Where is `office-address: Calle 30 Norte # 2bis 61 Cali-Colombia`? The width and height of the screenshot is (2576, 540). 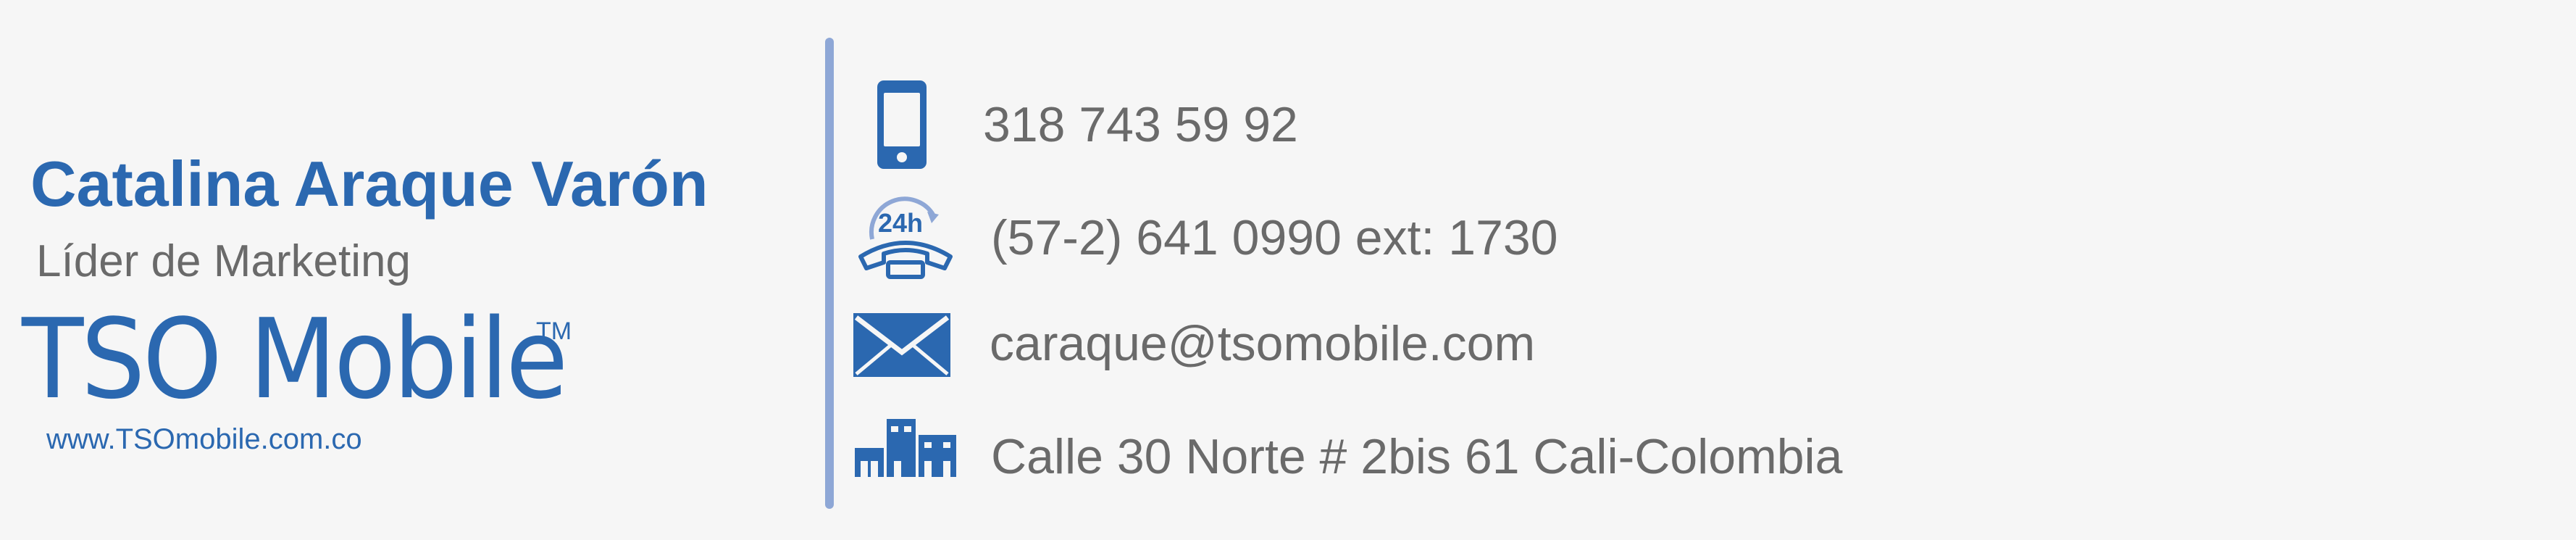
office-address: Calle 30 Norte # 2bis 61 Cali-Colombia is located at coordinates (1417, 456).